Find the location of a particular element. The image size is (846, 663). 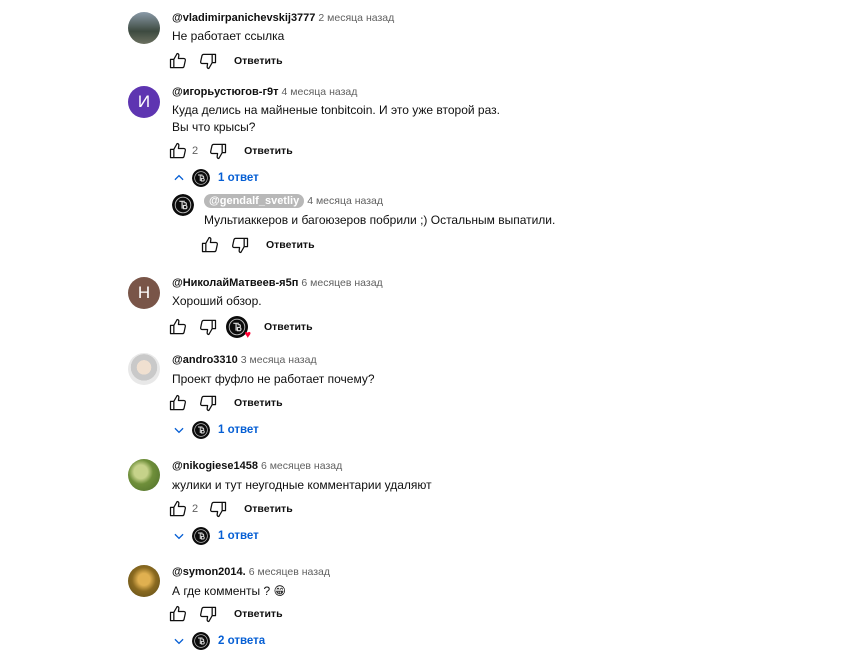

reply-time: 4 месяца назад is located at coordinates (345, 201).